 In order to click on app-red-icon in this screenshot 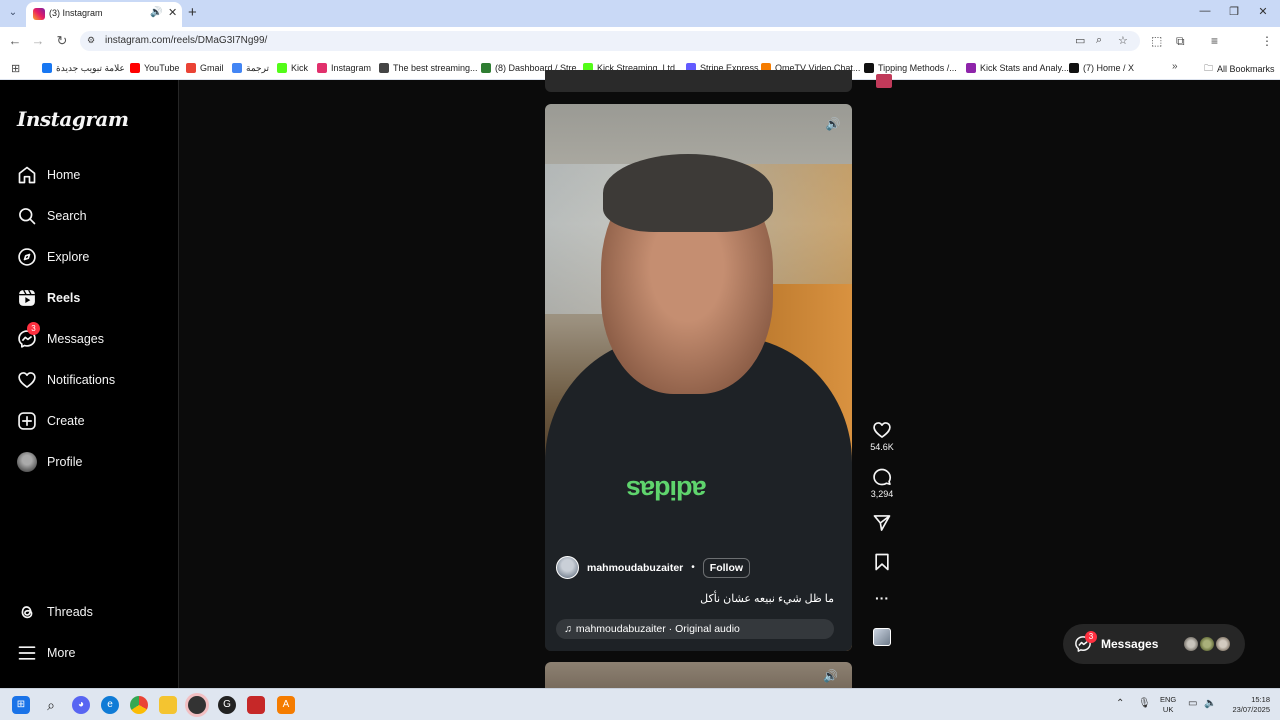, I will do `click(256, 705)`.